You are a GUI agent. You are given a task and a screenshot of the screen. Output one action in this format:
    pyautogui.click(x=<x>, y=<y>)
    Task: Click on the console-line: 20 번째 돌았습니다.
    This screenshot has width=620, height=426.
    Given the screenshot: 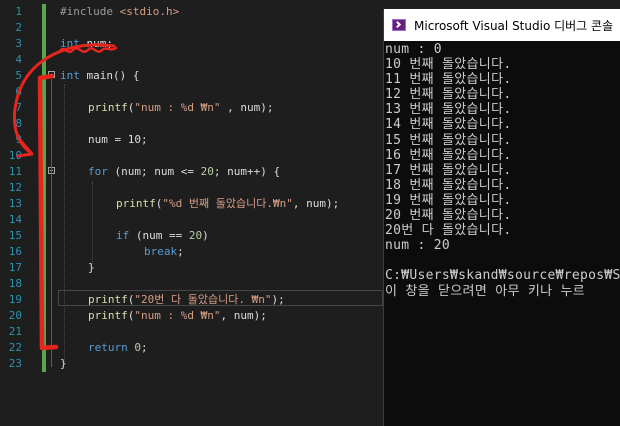 What is the action you would take?
    pyautogui.click(x=448, y=216)
    